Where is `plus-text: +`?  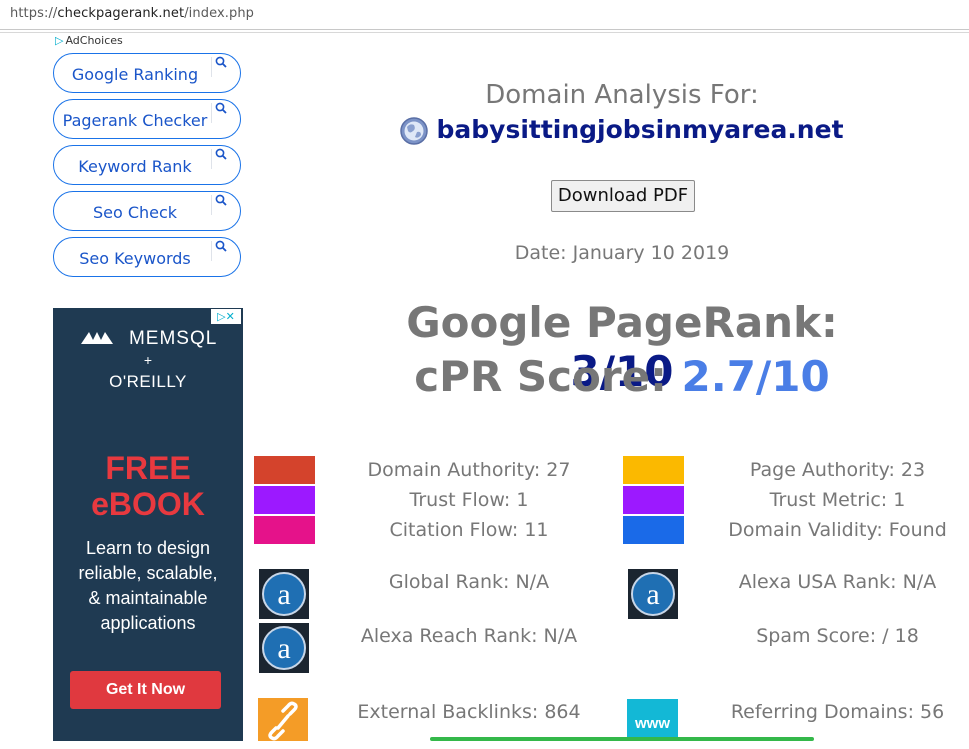
plus-text: + is located at coordinates (148, 360).